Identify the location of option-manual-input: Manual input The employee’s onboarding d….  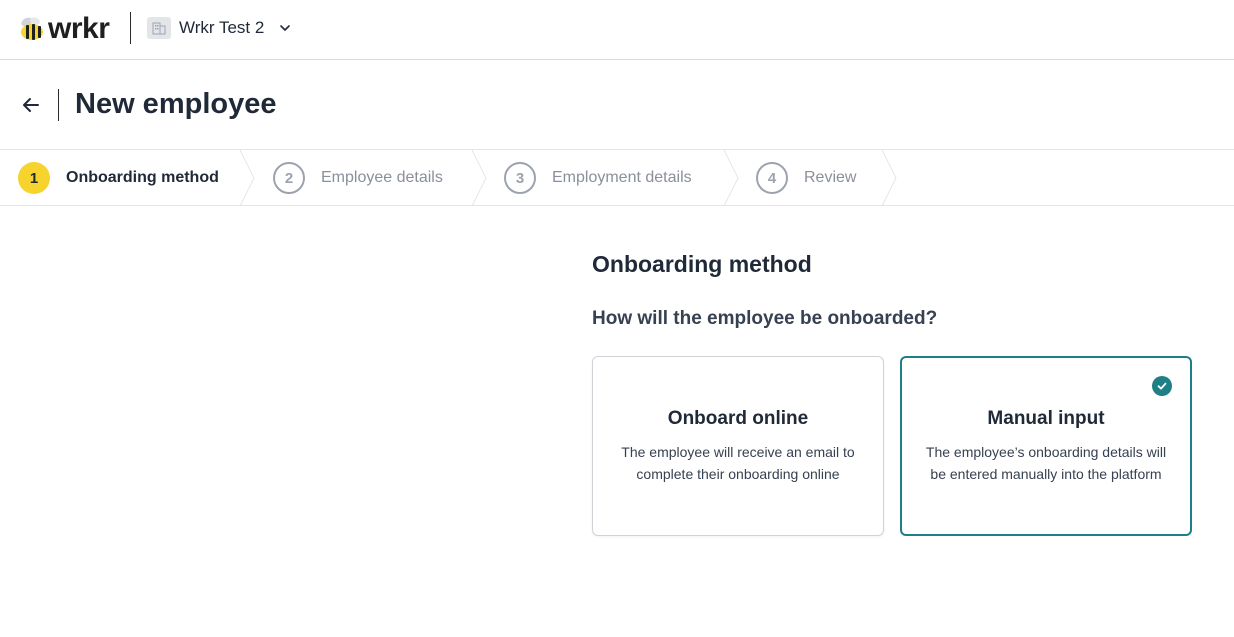
(1046, 446).